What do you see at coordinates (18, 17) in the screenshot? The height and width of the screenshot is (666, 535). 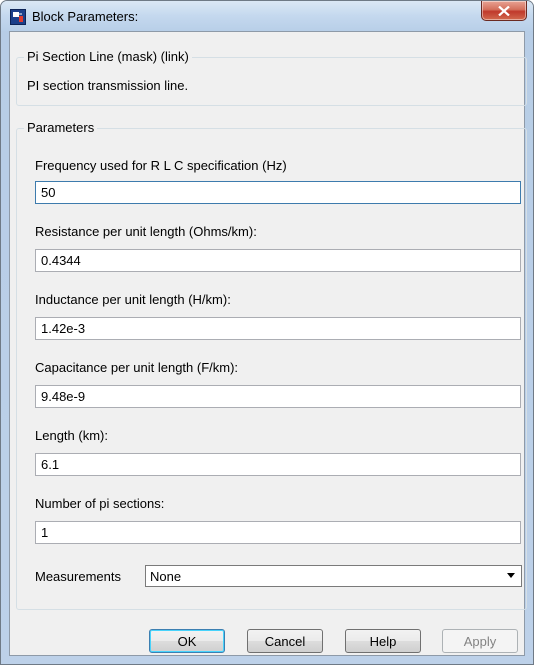 I see `simulink-block-icon` at bounding box center [18, 17].